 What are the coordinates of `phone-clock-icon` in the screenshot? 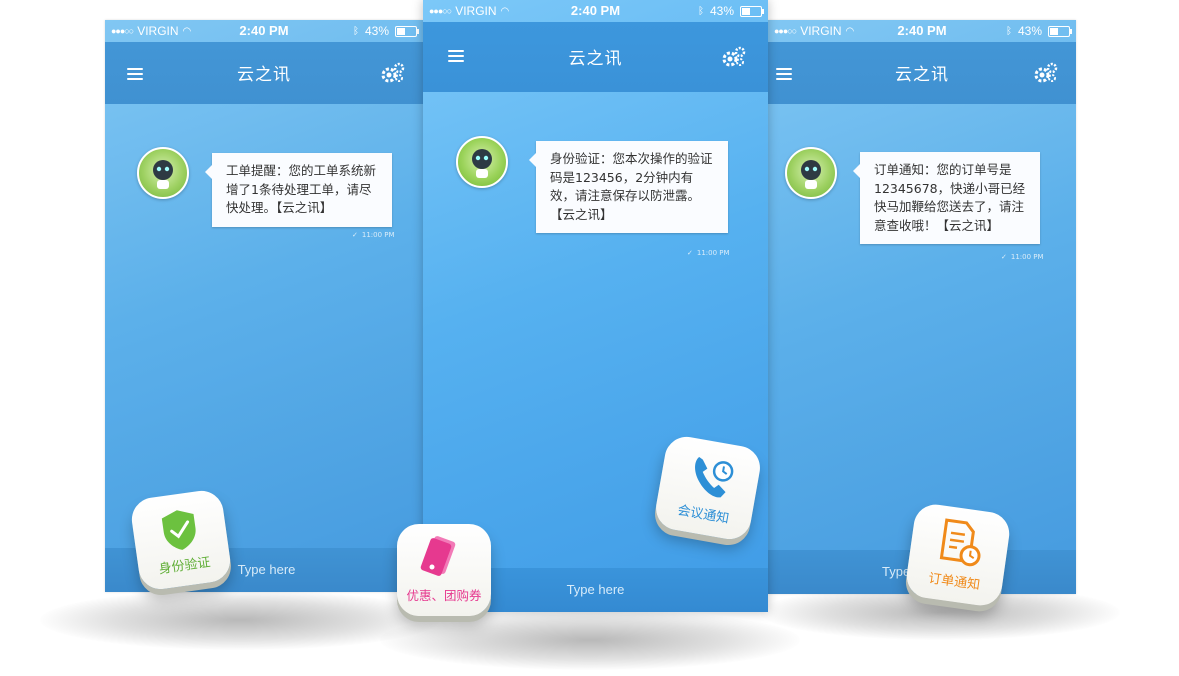 It's located at (714, 477).